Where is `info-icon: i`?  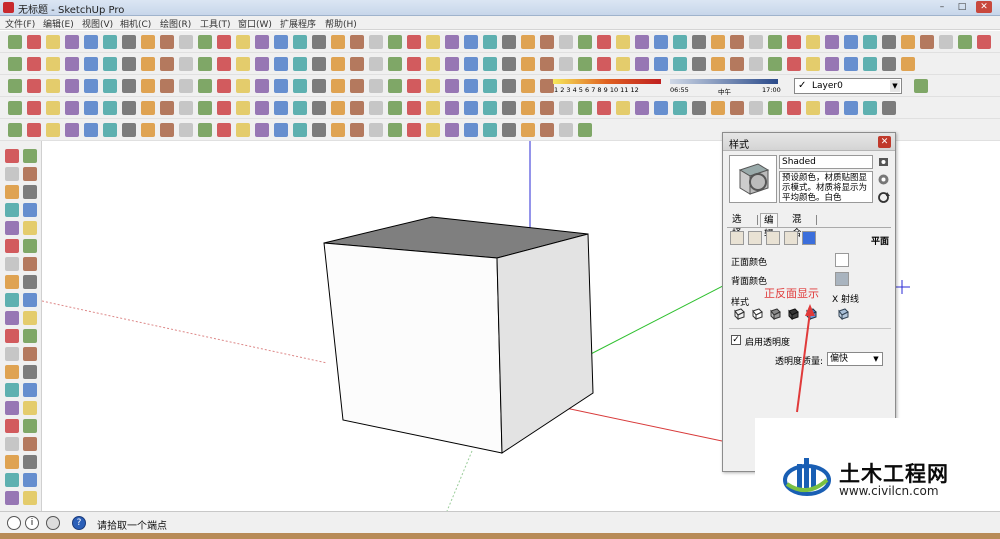 info-icon: i is located at coordinates (32, 523).